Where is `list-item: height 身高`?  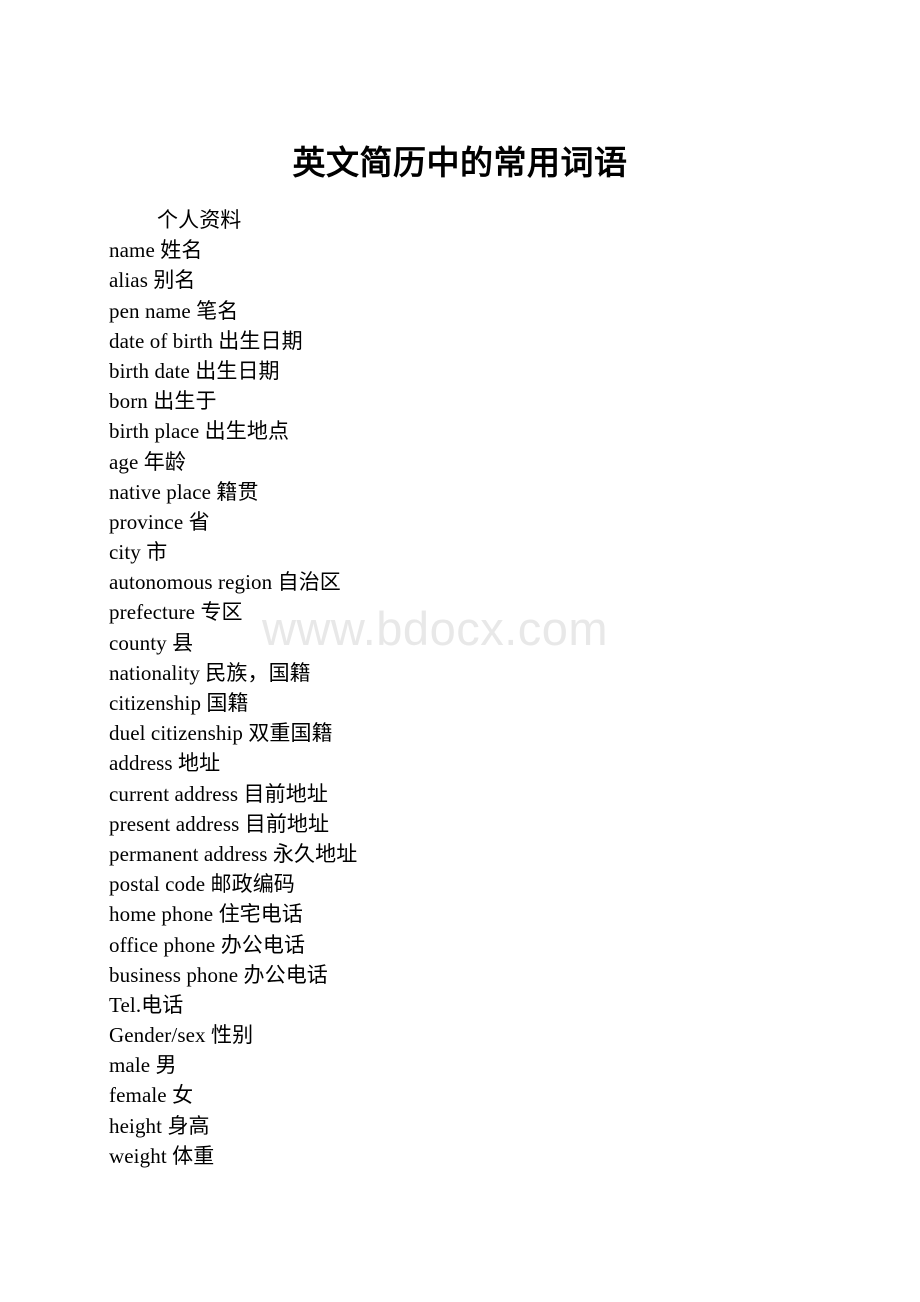
list-item: height 身高 is located at coordinates (159, 1125).